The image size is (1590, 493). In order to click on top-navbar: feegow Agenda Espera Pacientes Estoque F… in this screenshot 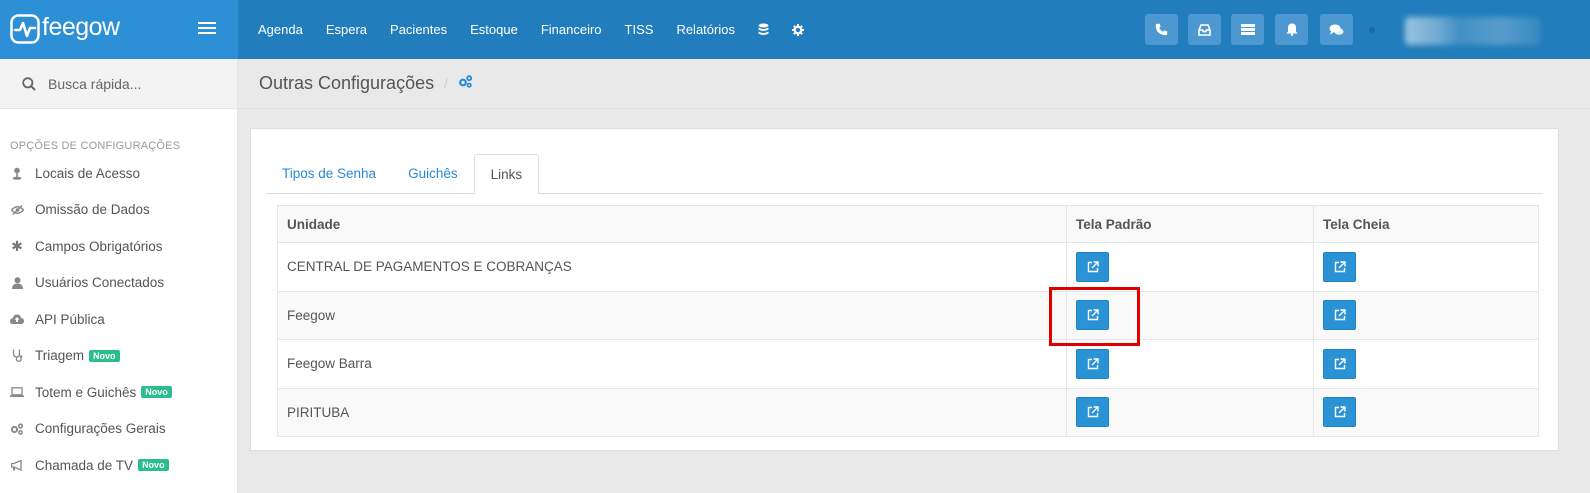, I will do `click(795, 29)`.